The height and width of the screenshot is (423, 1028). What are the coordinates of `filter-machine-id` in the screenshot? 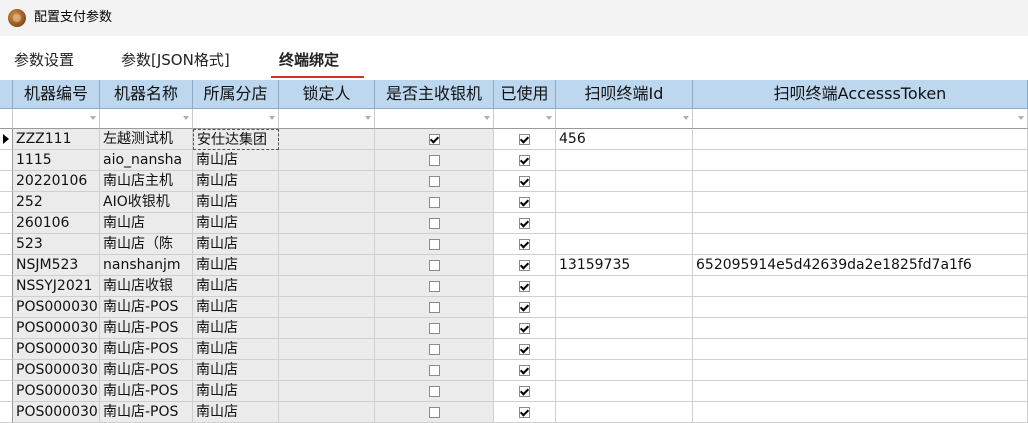 It's located at (56, 119).